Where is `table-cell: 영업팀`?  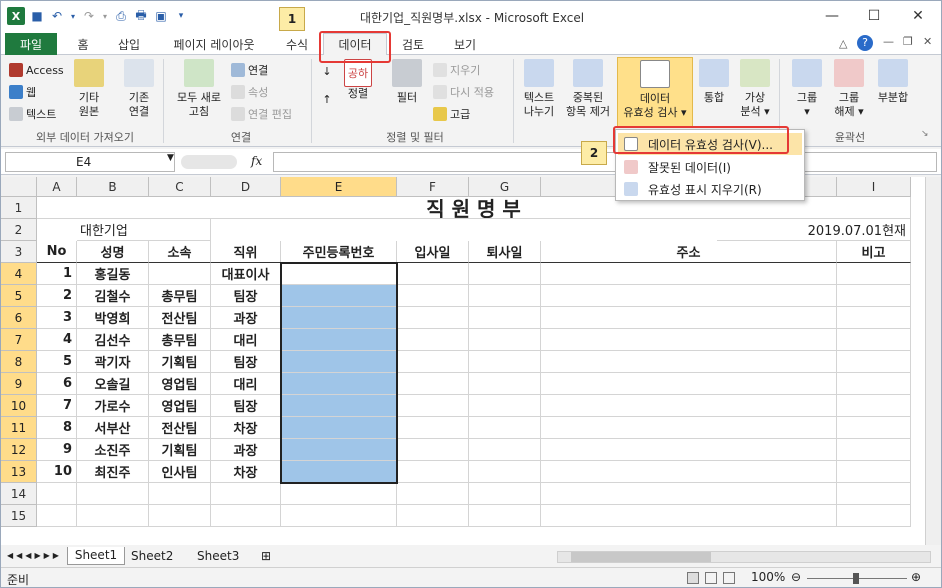 table-cell: 영업팀 is located at coordinates (180, 406).